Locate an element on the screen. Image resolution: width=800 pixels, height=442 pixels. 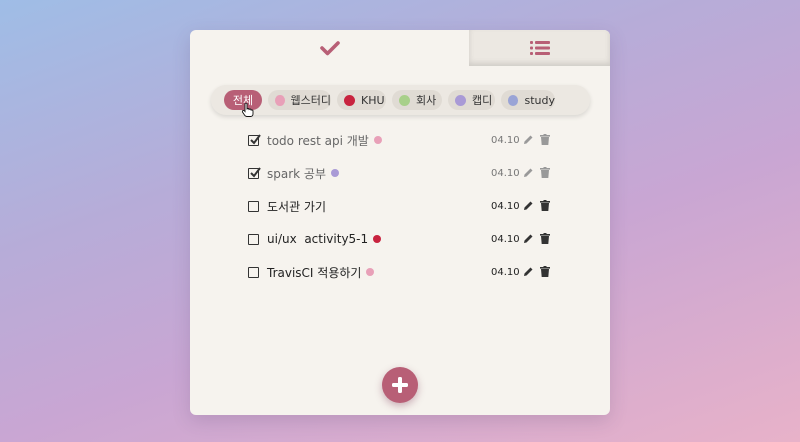
todo-title: 도서관 가기 is located at coordinates (297, 206).